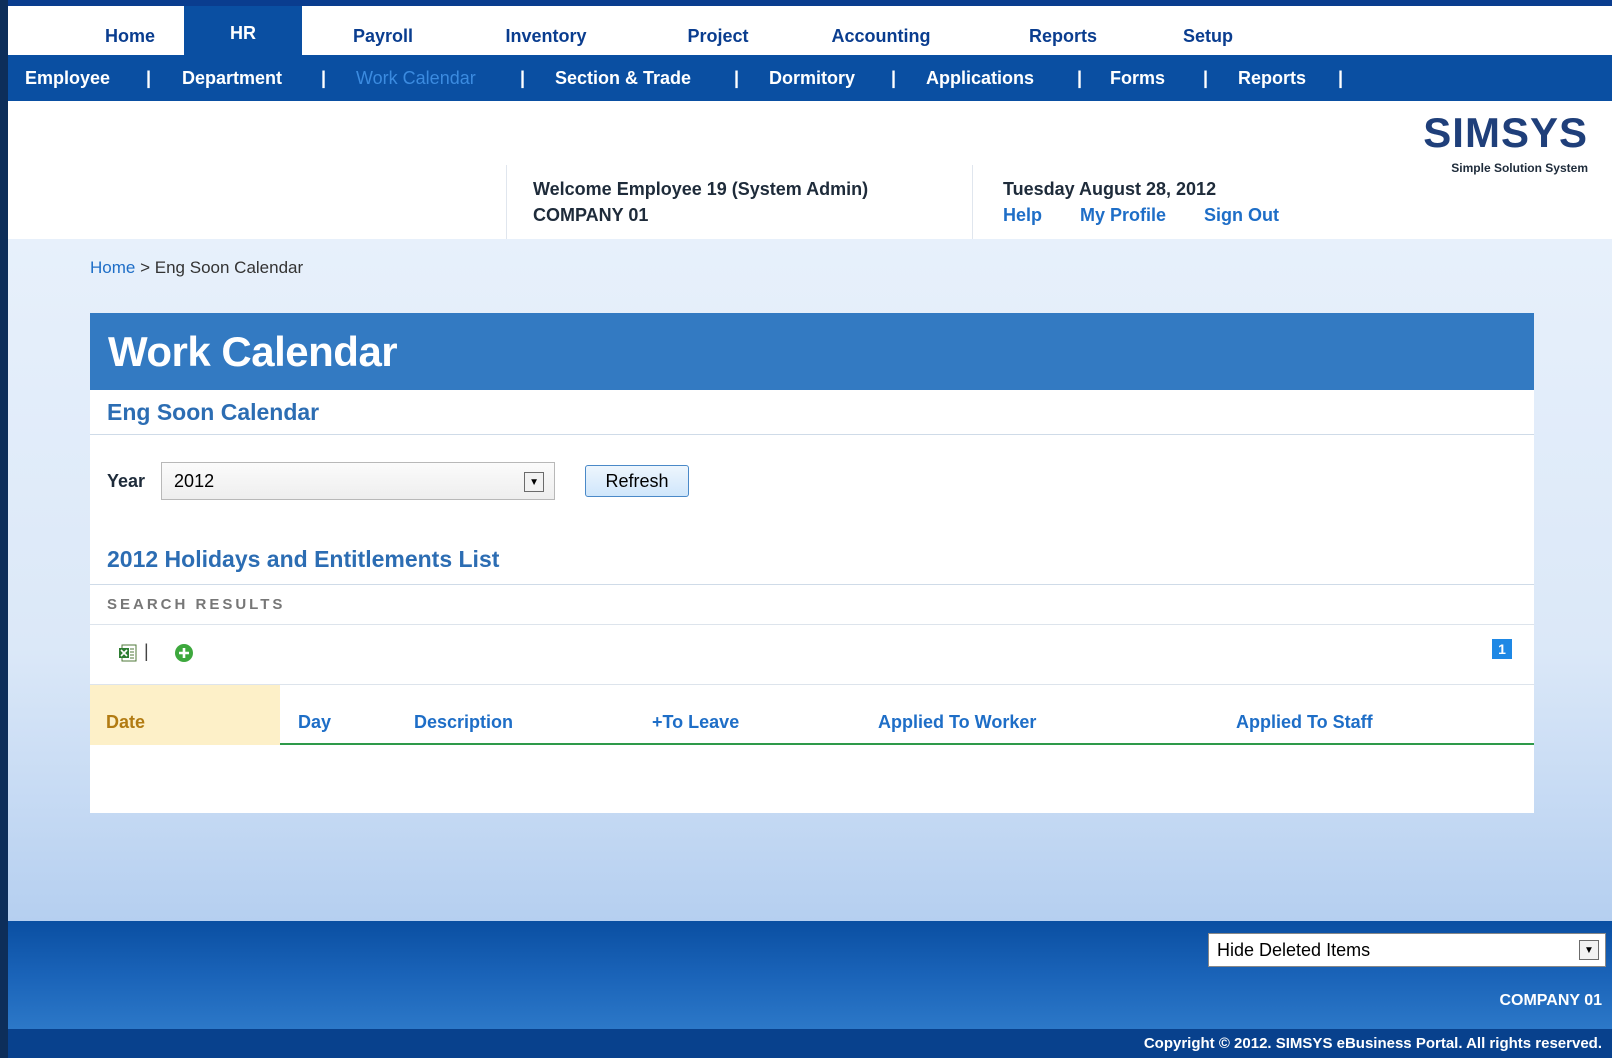  Describe the element at coordinates (812, 780) in the screenshot. I see `table-body` at that location.